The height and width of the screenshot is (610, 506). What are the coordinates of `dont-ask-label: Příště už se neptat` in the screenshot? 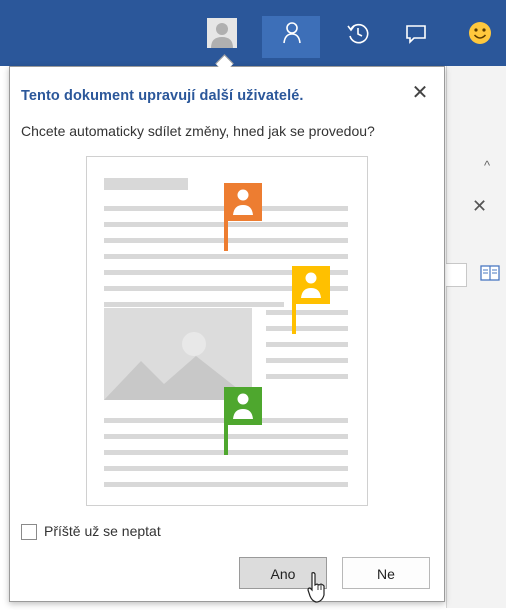 It's located at (102, 531).